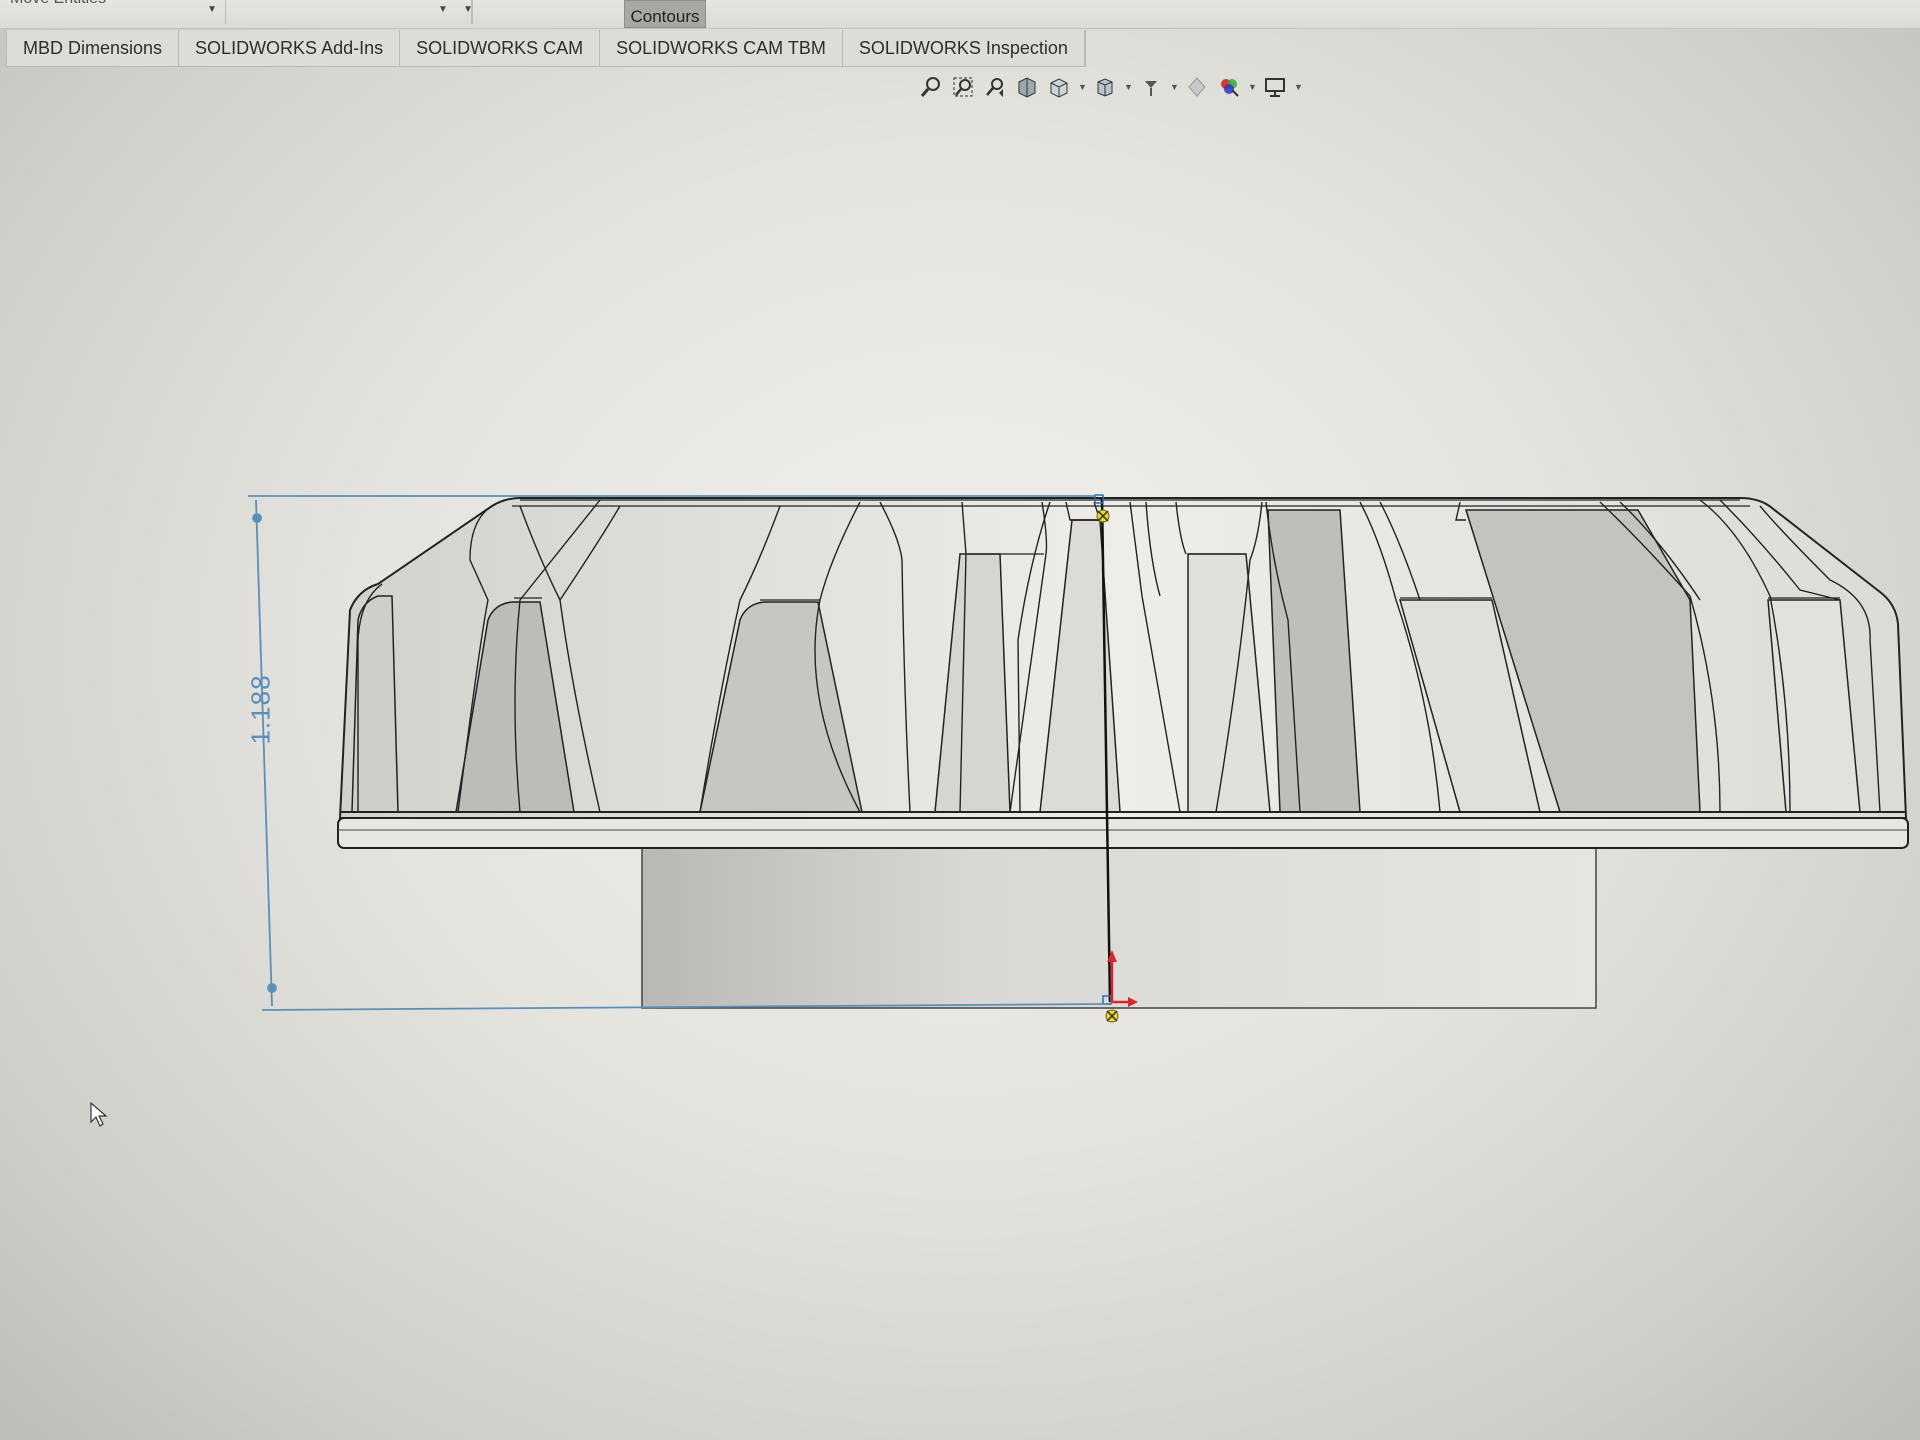 This screenshot has width=1920, height=1440. Describe the element at coordinates (99, 1117) in the screenshot. I see `mouse-pointer-icon` at that location.